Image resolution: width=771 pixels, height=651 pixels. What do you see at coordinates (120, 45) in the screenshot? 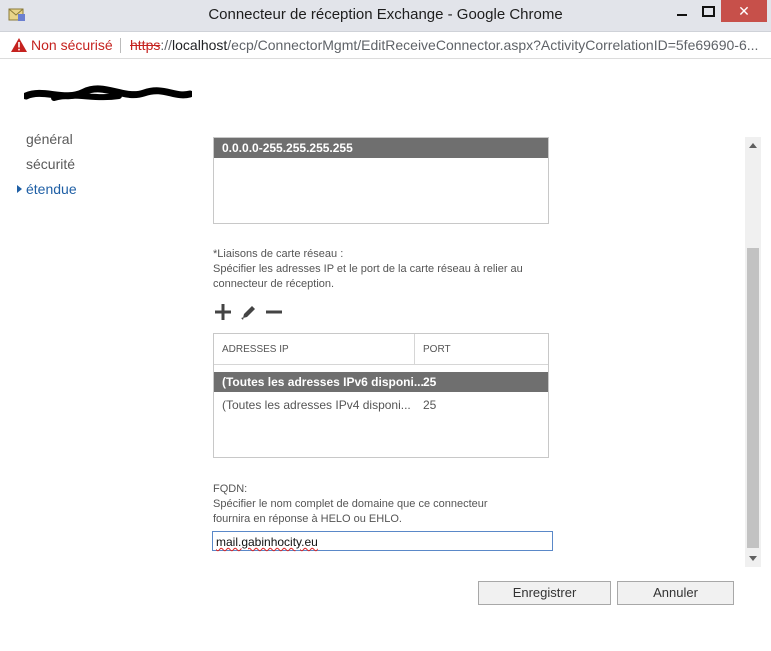
I see `separator` at bounding box center [120, 45].